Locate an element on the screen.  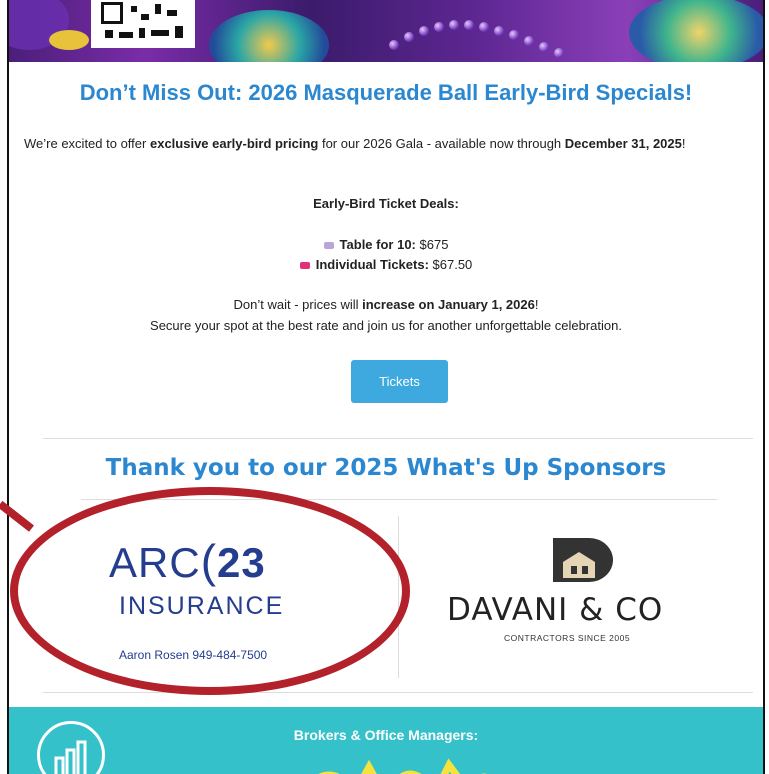
masquerade-banner-image is located at coordinates (386, 31).